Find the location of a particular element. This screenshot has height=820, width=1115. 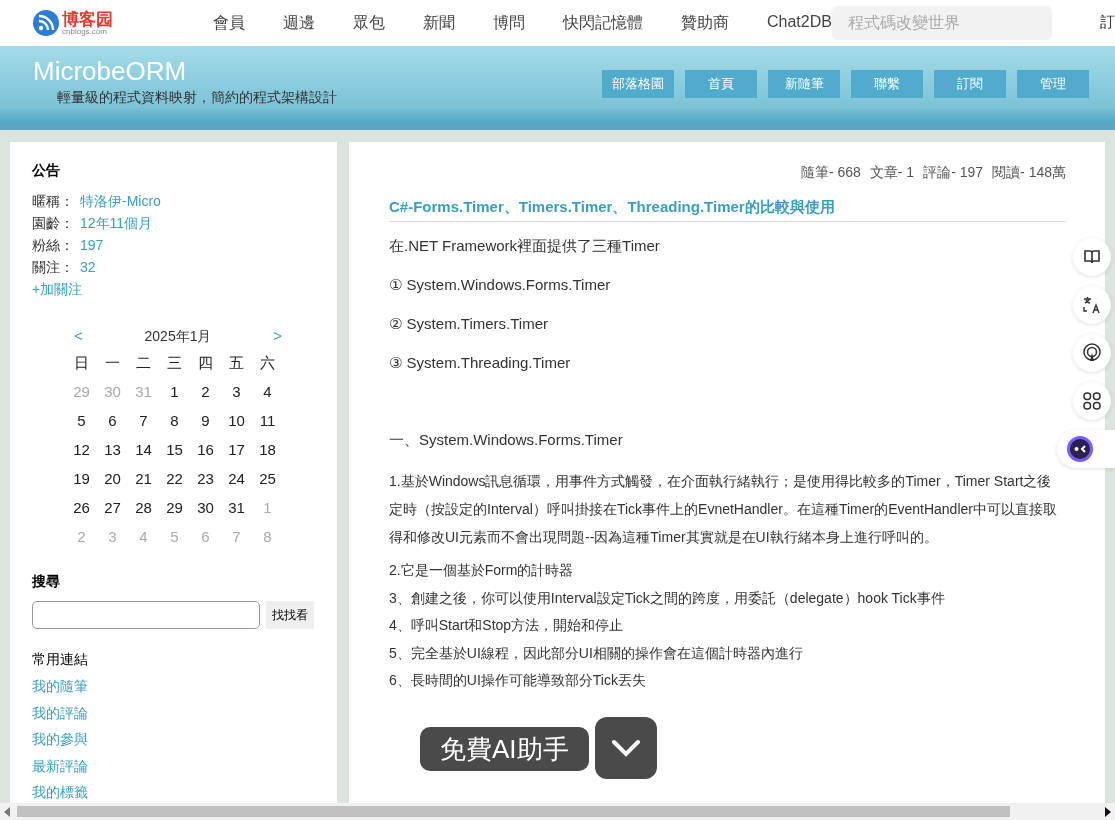

blog-nav-button: 訂閱 is located at coordinates (970, 84).